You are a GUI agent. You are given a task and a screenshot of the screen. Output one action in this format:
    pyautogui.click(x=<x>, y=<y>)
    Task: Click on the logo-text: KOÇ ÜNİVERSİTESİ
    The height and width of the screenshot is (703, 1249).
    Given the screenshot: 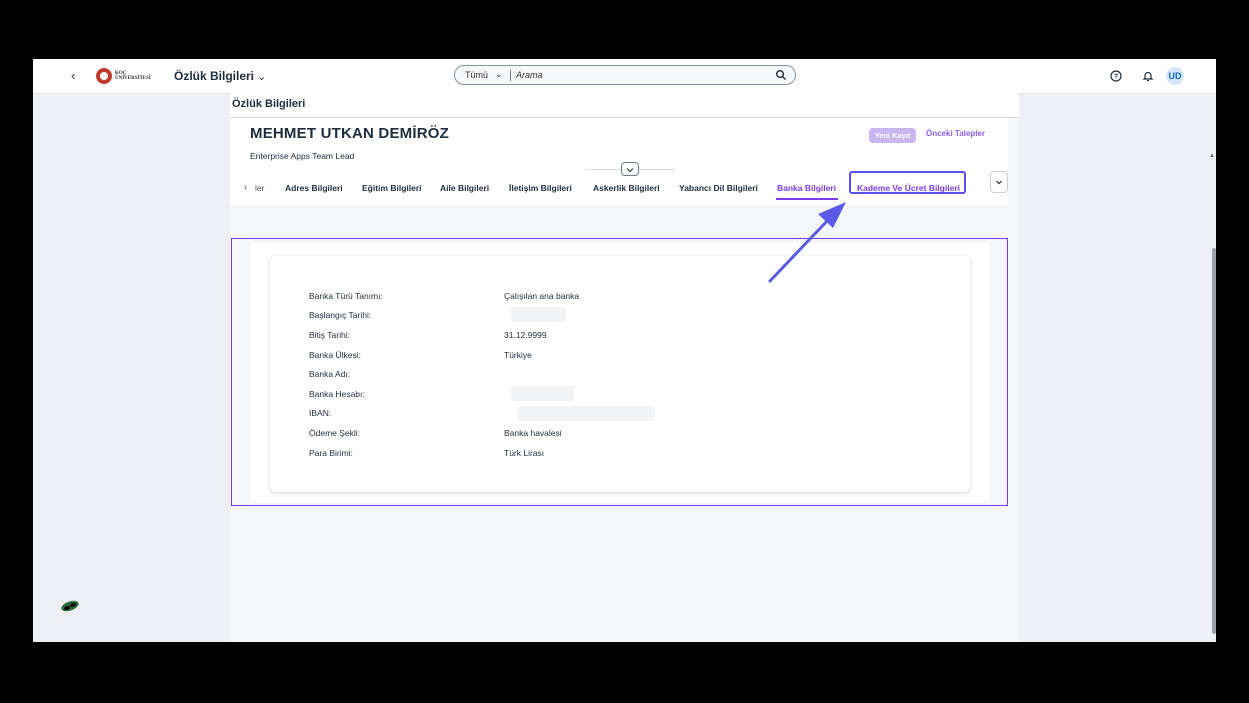 What is the action you would take?
    pyautogui.click(x=133, y=76)
    